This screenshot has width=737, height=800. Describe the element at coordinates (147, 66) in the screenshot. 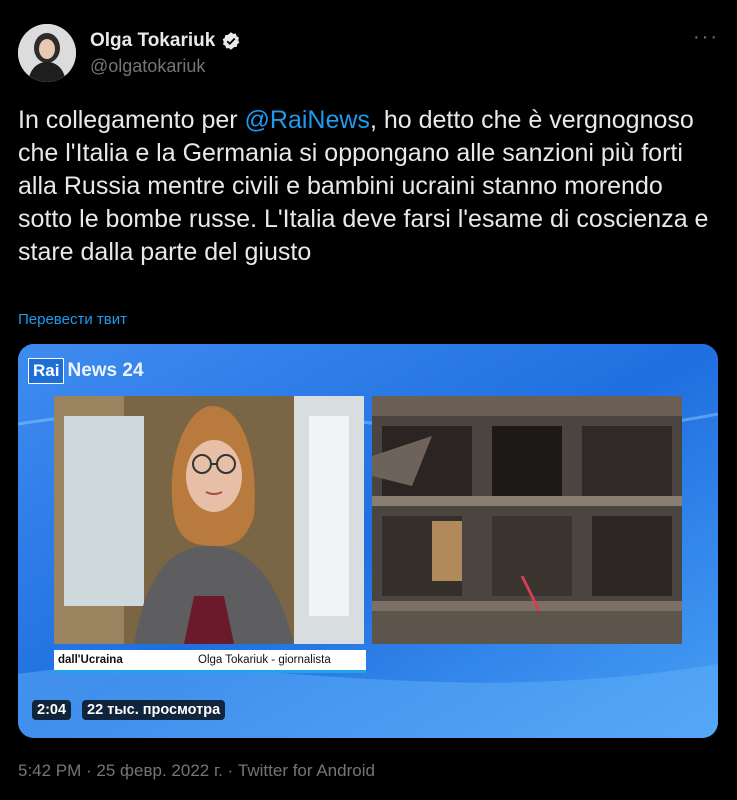

I see `author-handle: @olgatokariuk` at that location.